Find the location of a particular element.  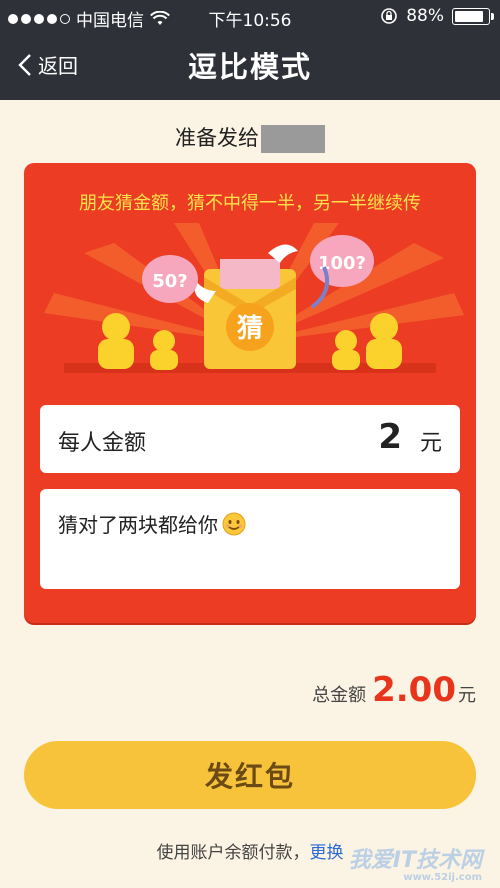

rotation-lock-icon is located at coordinates (389, 16).